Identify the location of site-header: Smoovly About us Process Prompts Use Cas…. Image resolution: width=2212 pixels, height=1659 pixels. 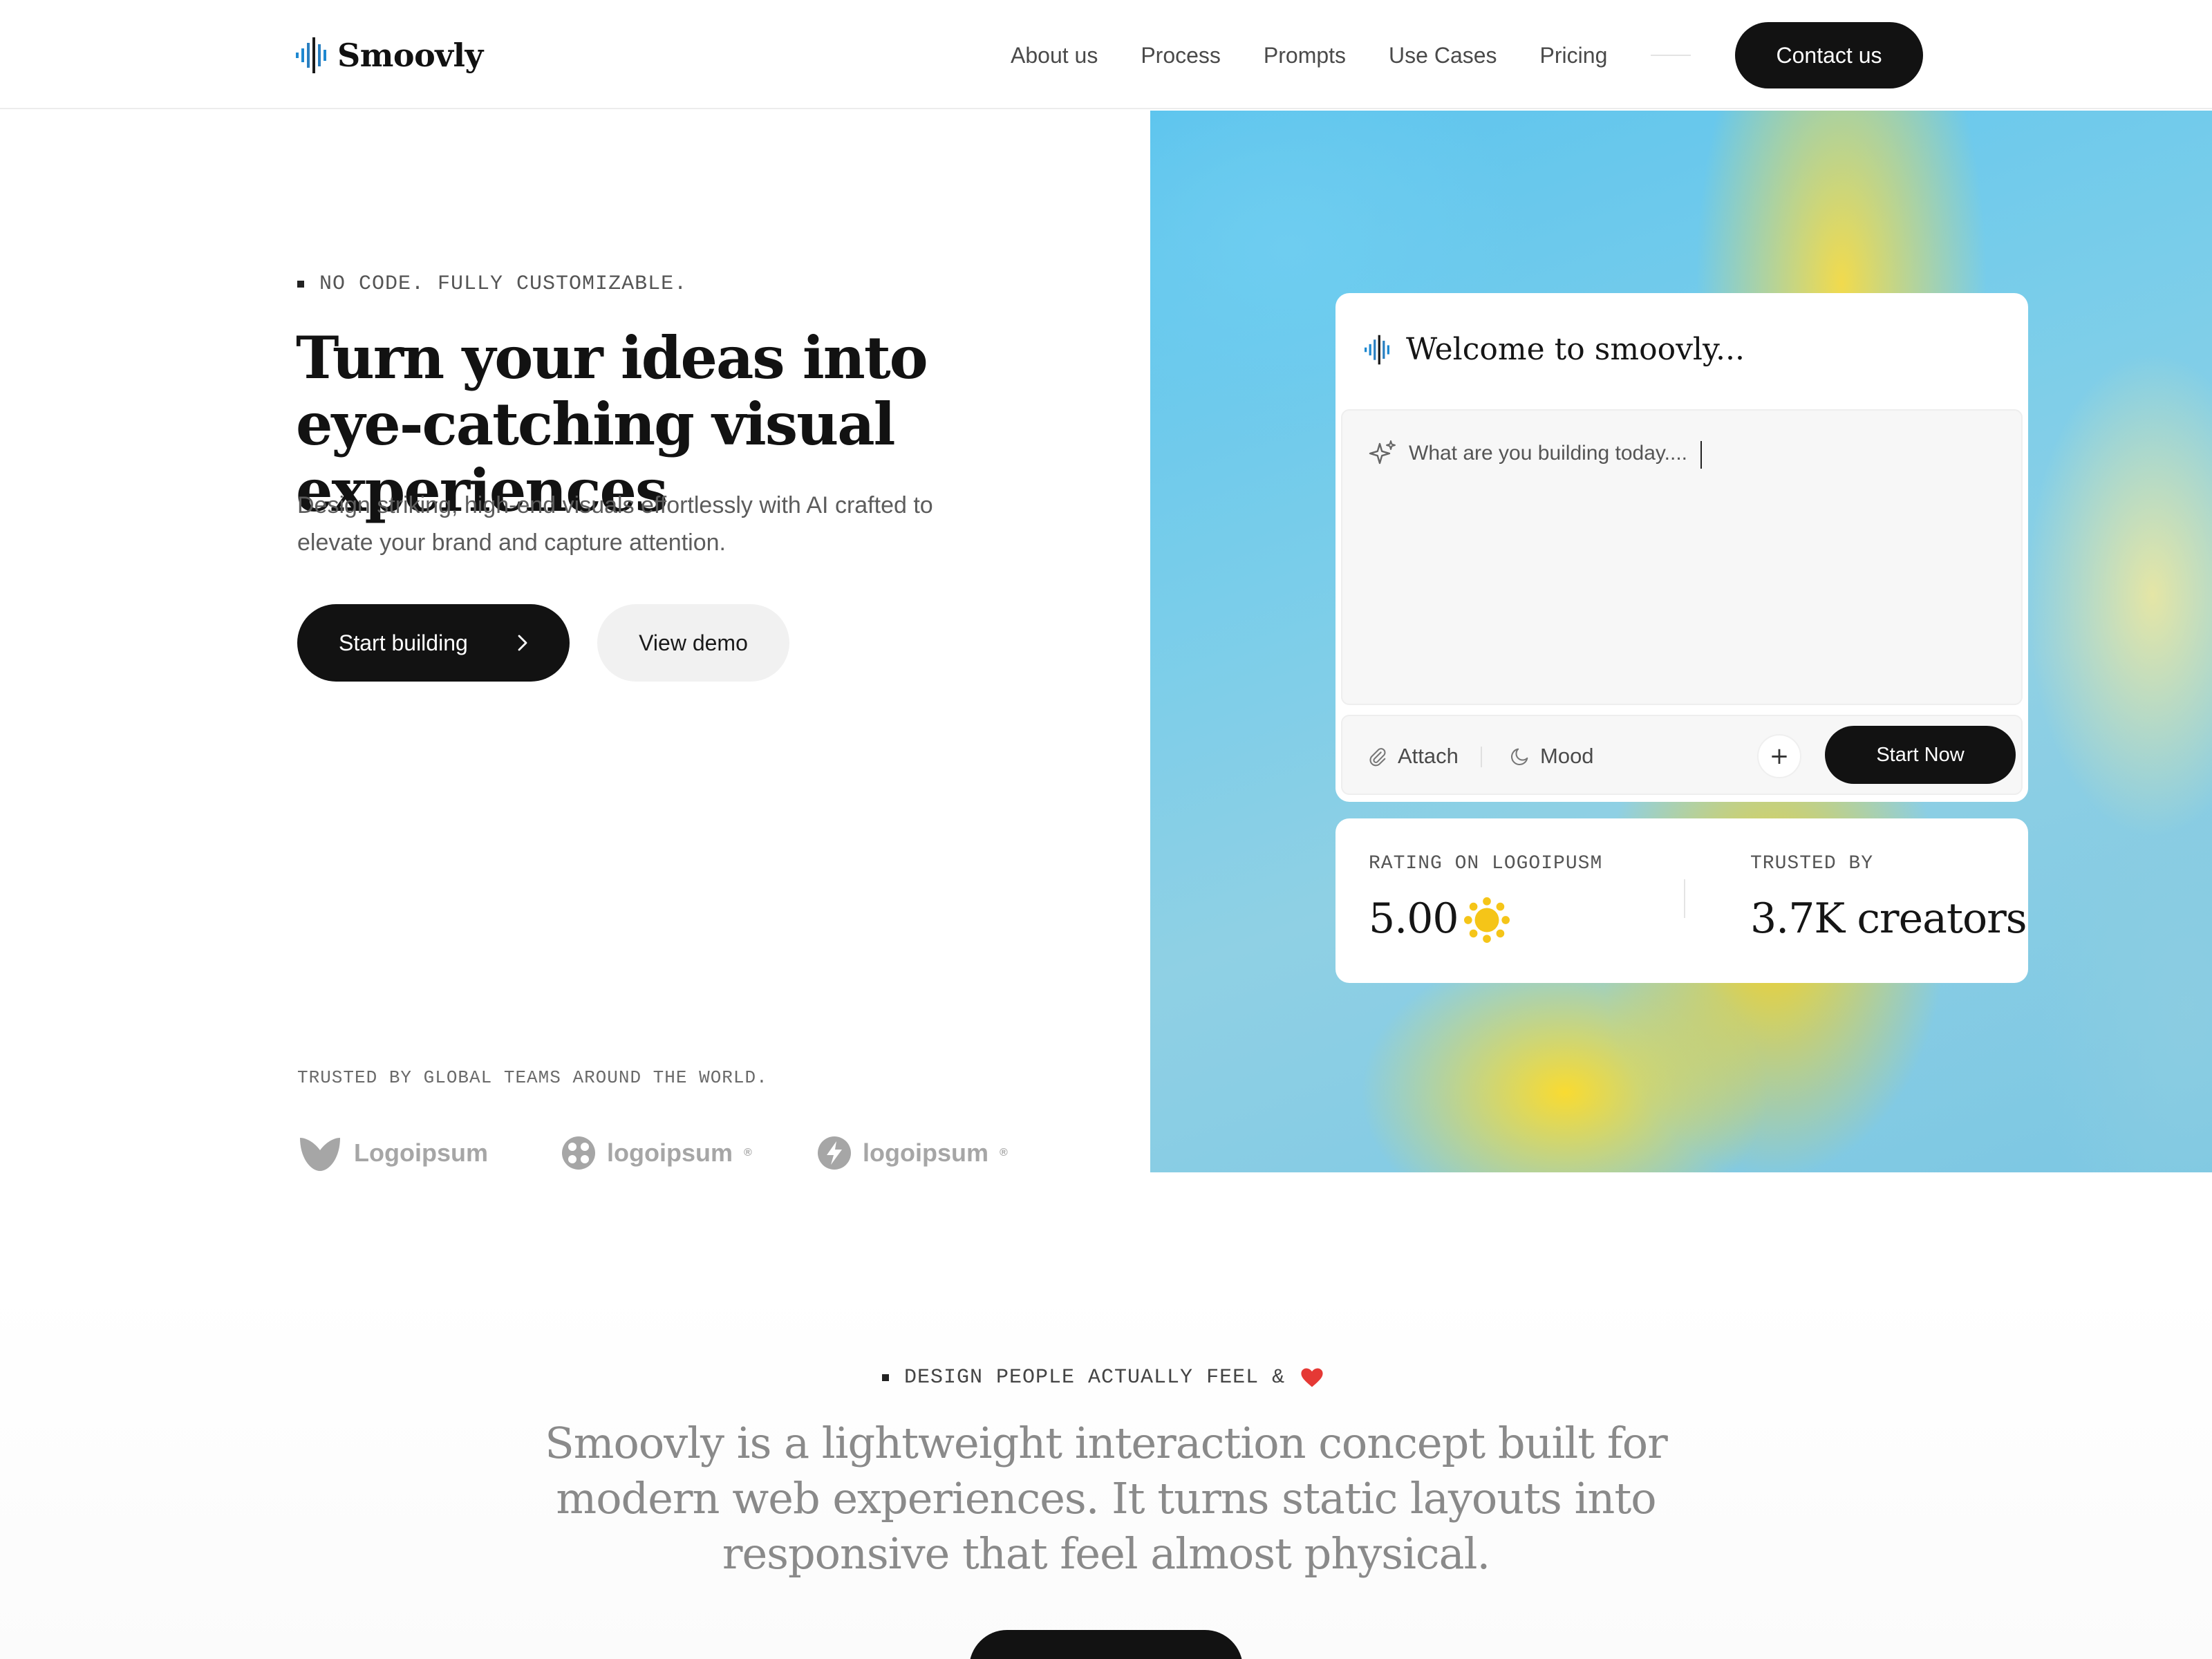
(1106, 55).